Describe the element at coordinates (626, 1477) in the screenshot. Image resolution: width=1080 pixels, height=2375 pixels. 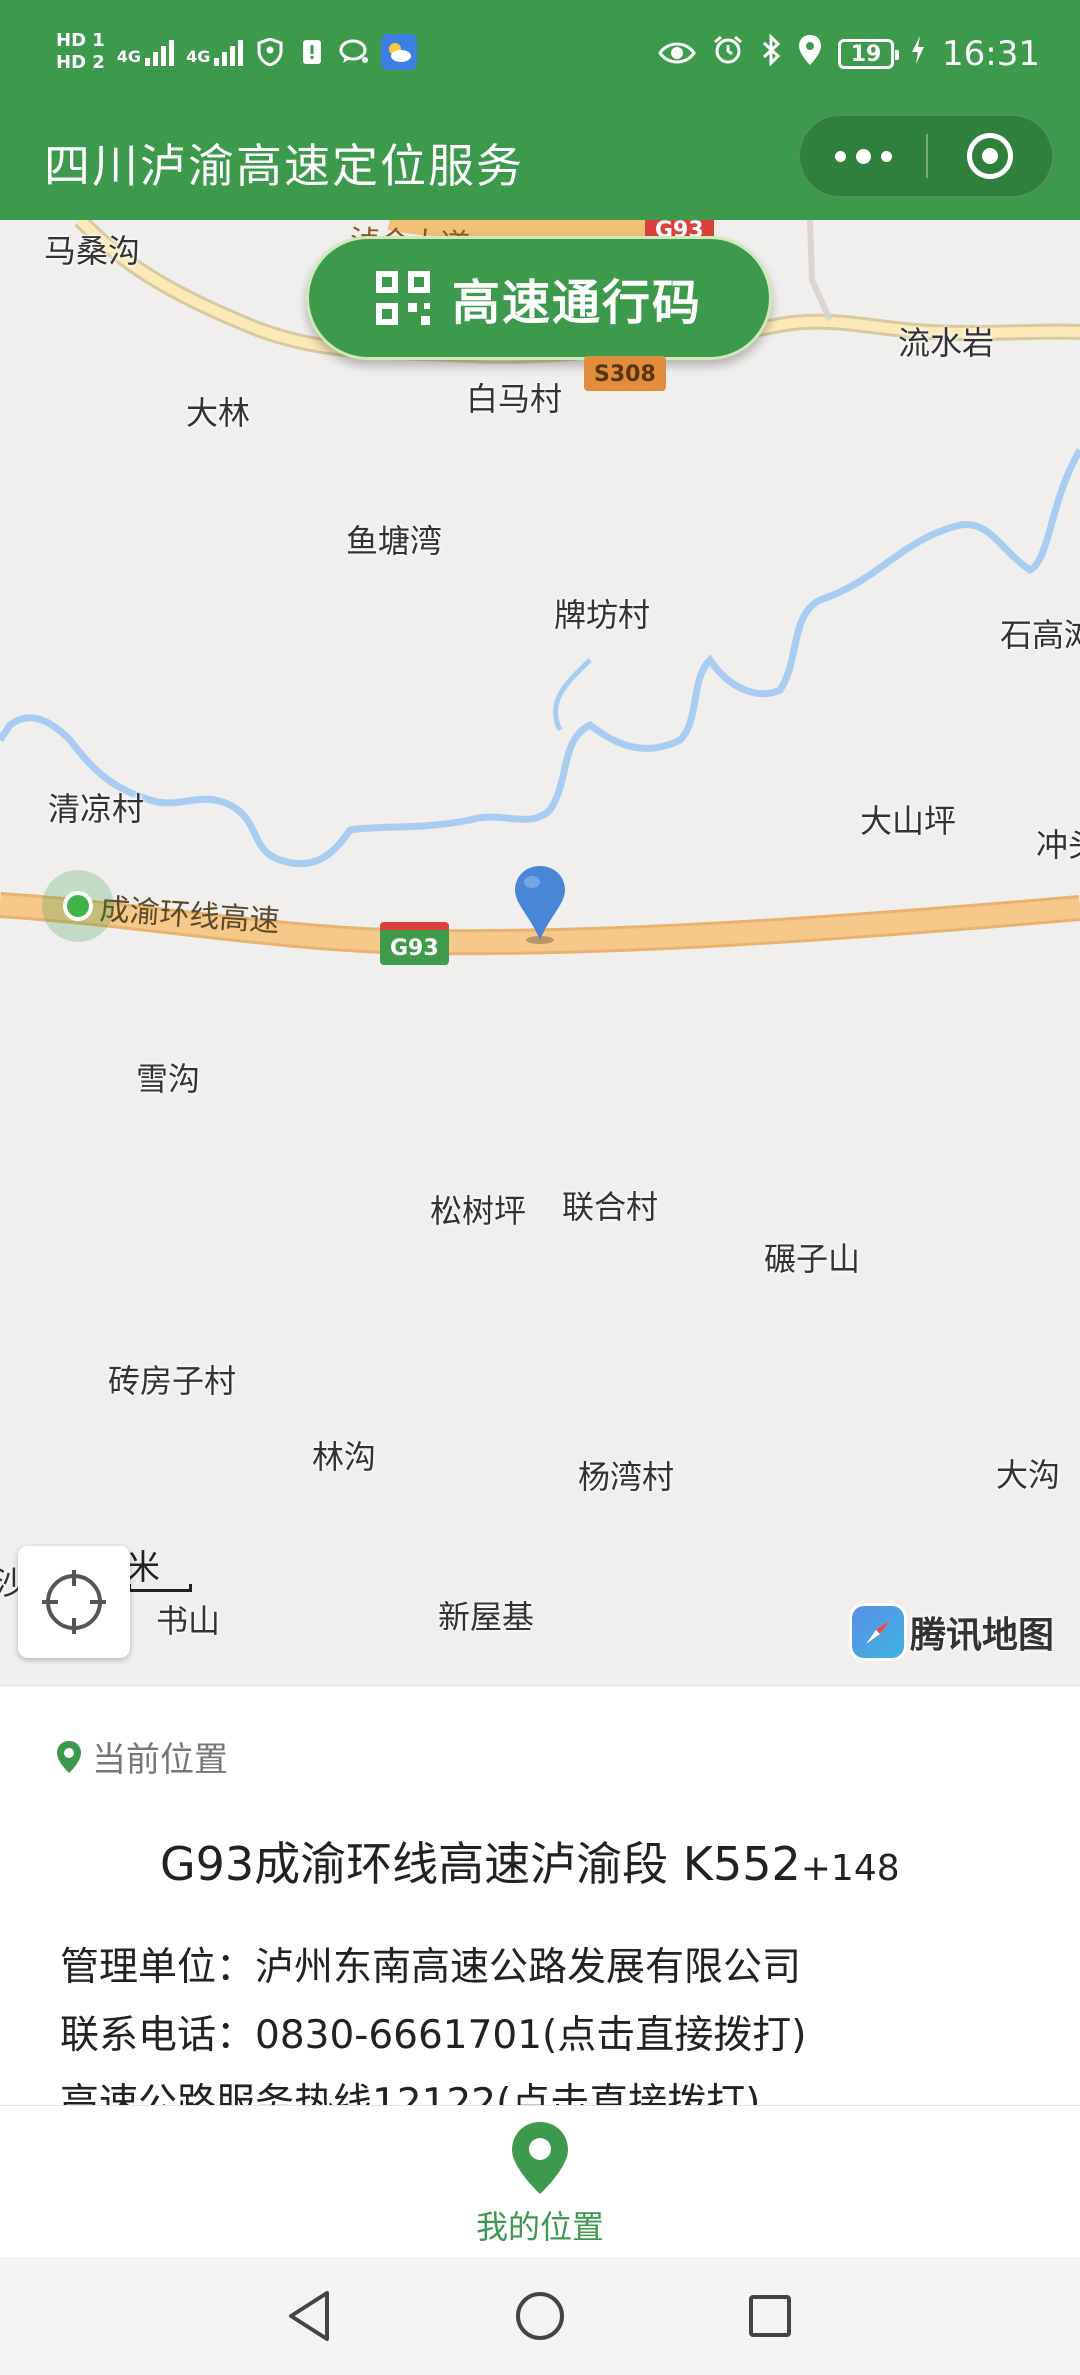
I see `place-label: 杨湾村` at that location.